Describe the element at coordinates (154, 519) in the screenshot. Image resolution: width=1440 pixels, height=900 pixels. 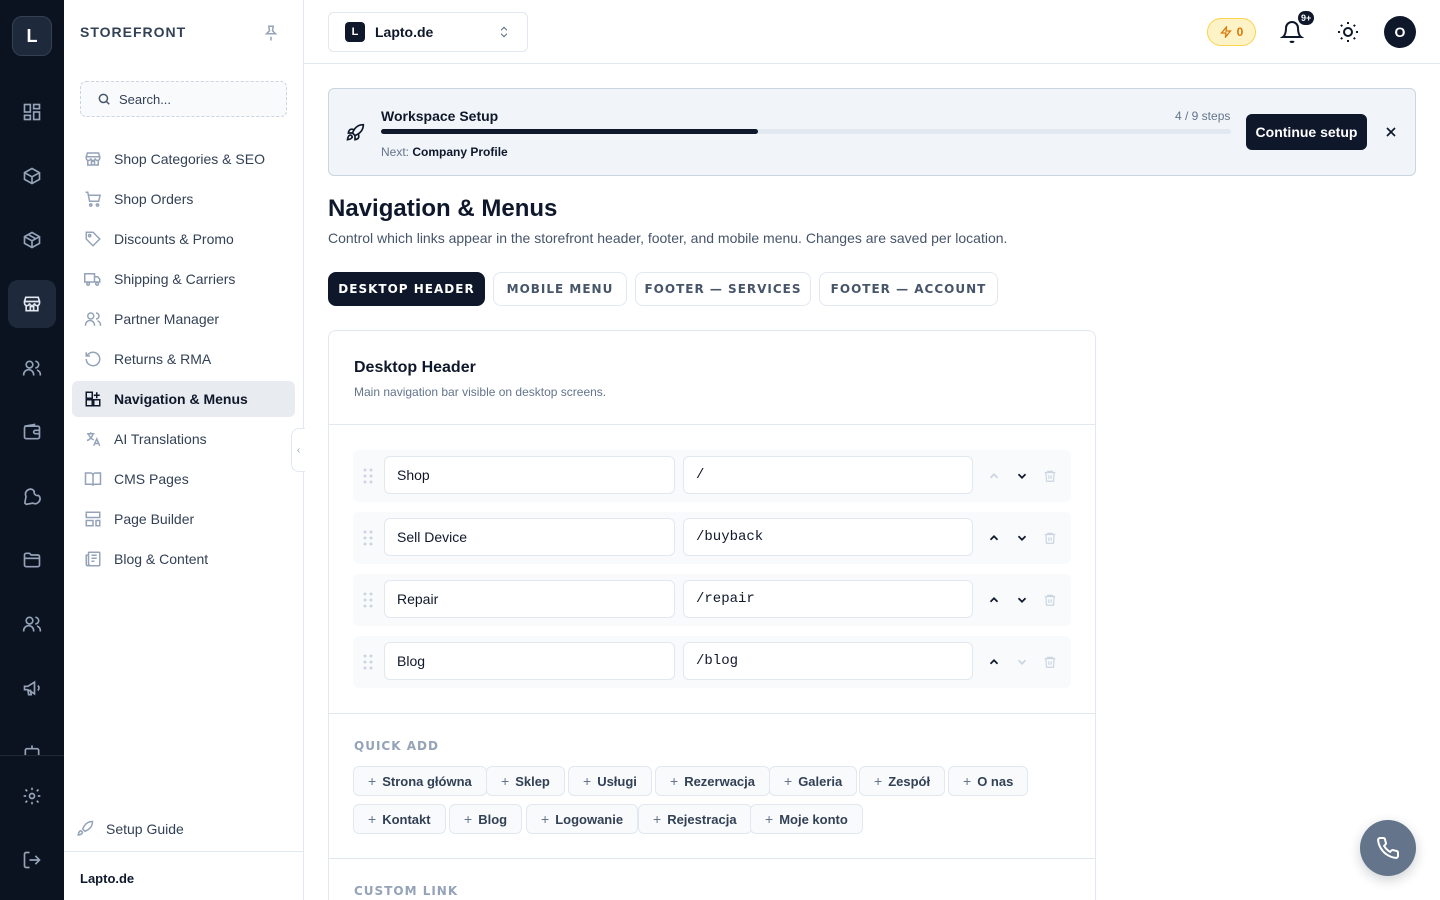
I see `sidebar-item-label: Page Builder` at that location.